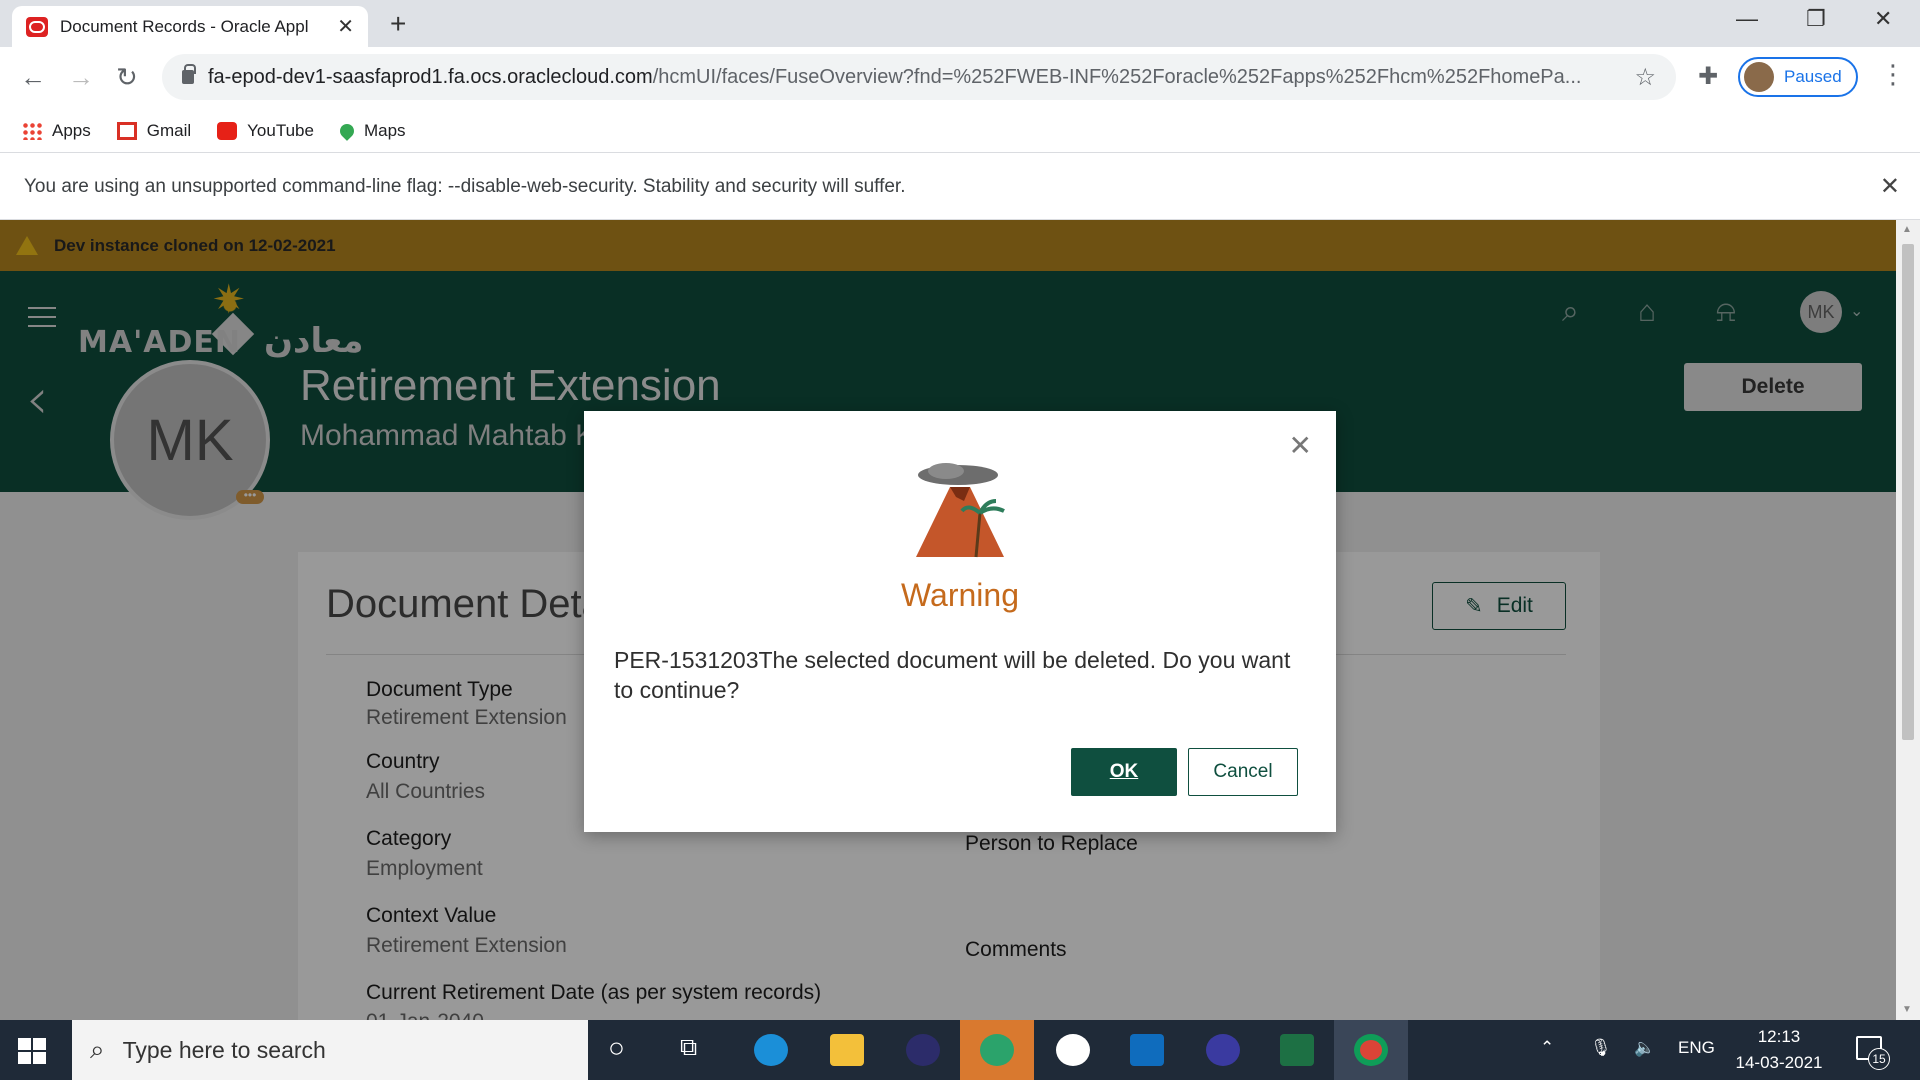  What do you see at coordinates (1759, 77) in the screenshot?
I see `profile-avatar` at bounding box center [1759, 77].